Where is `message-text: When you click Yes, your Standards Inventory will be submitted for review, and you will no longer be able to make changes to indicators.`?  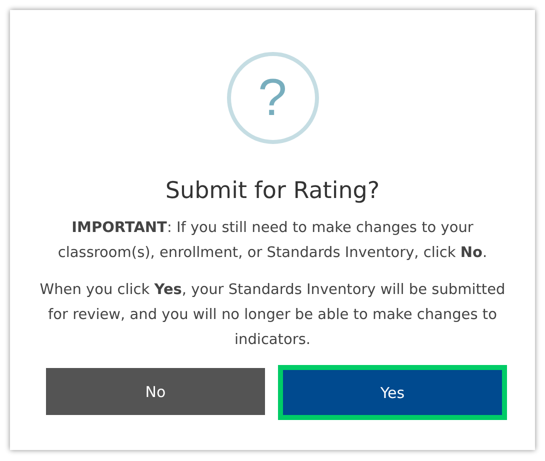 message-text: When you click Yes, your Standards Inventory will be submitted for review, and you will no longer be able to make changes to indicators. is located at coordinates (272, 315).